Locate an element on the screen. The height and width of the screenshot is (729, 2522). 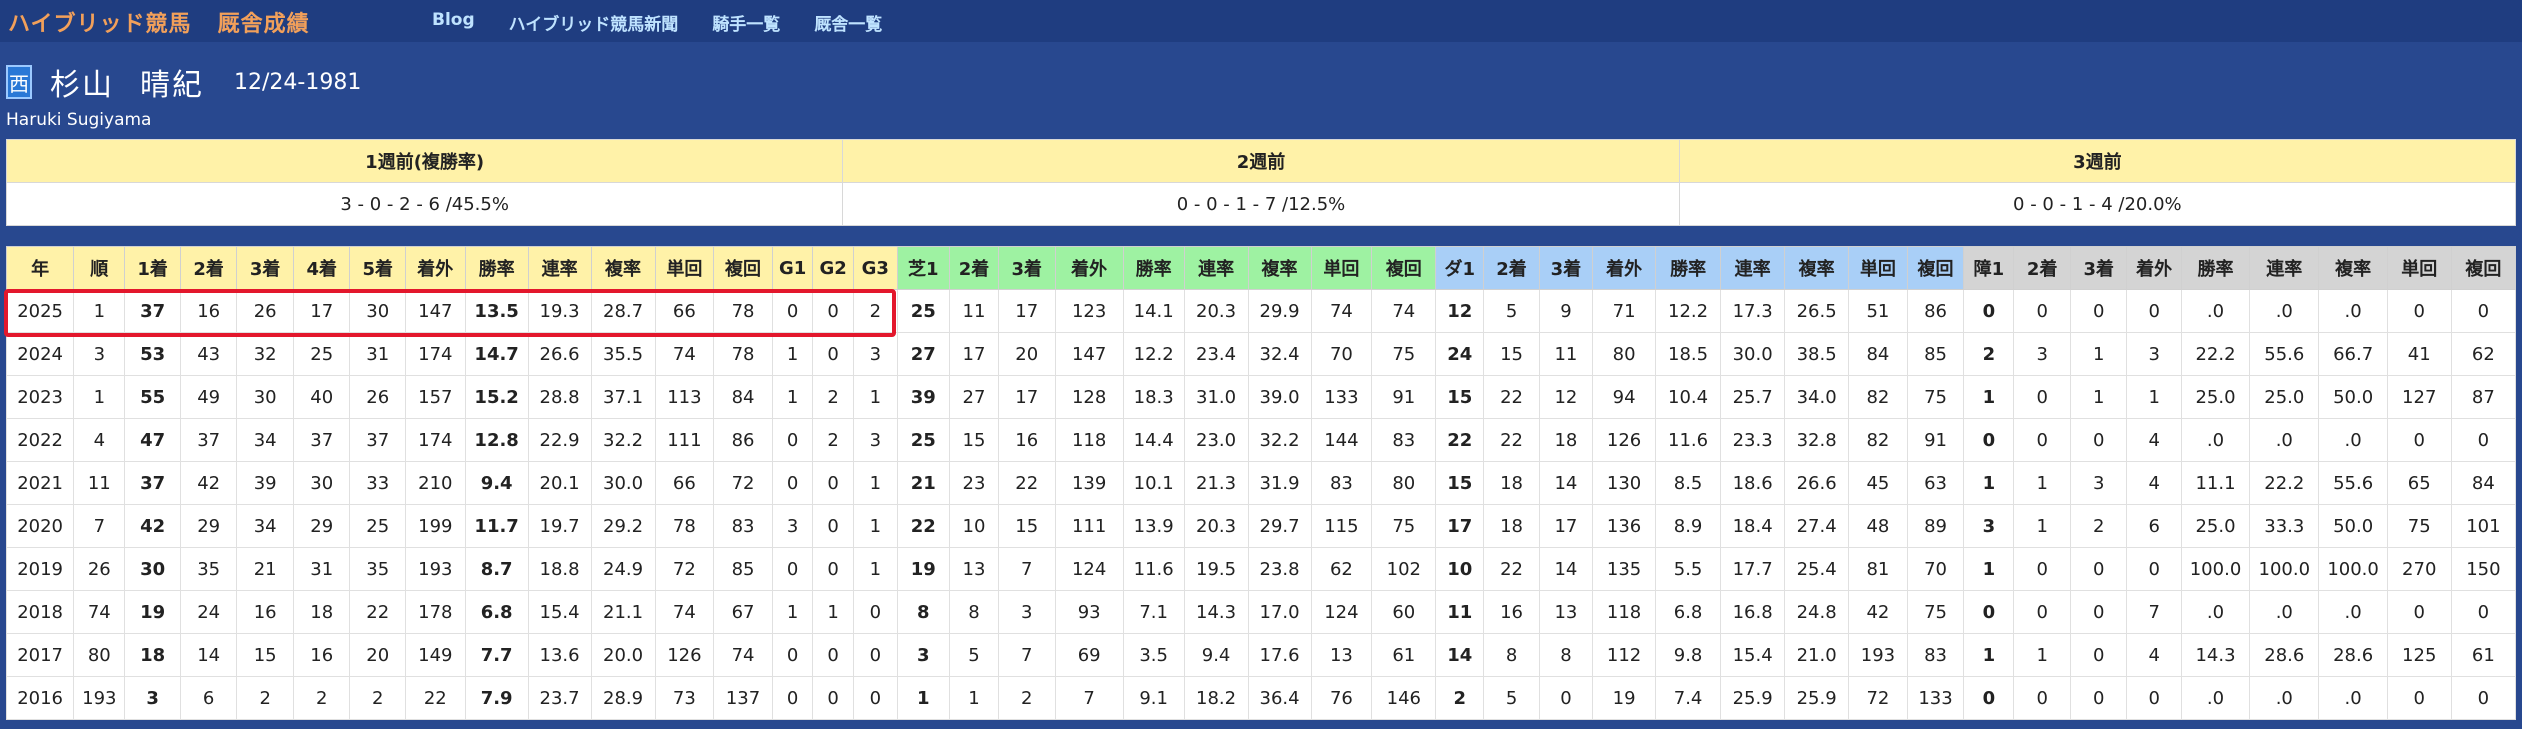
stat-cell: 101 is located at coordinates (2483, 526).